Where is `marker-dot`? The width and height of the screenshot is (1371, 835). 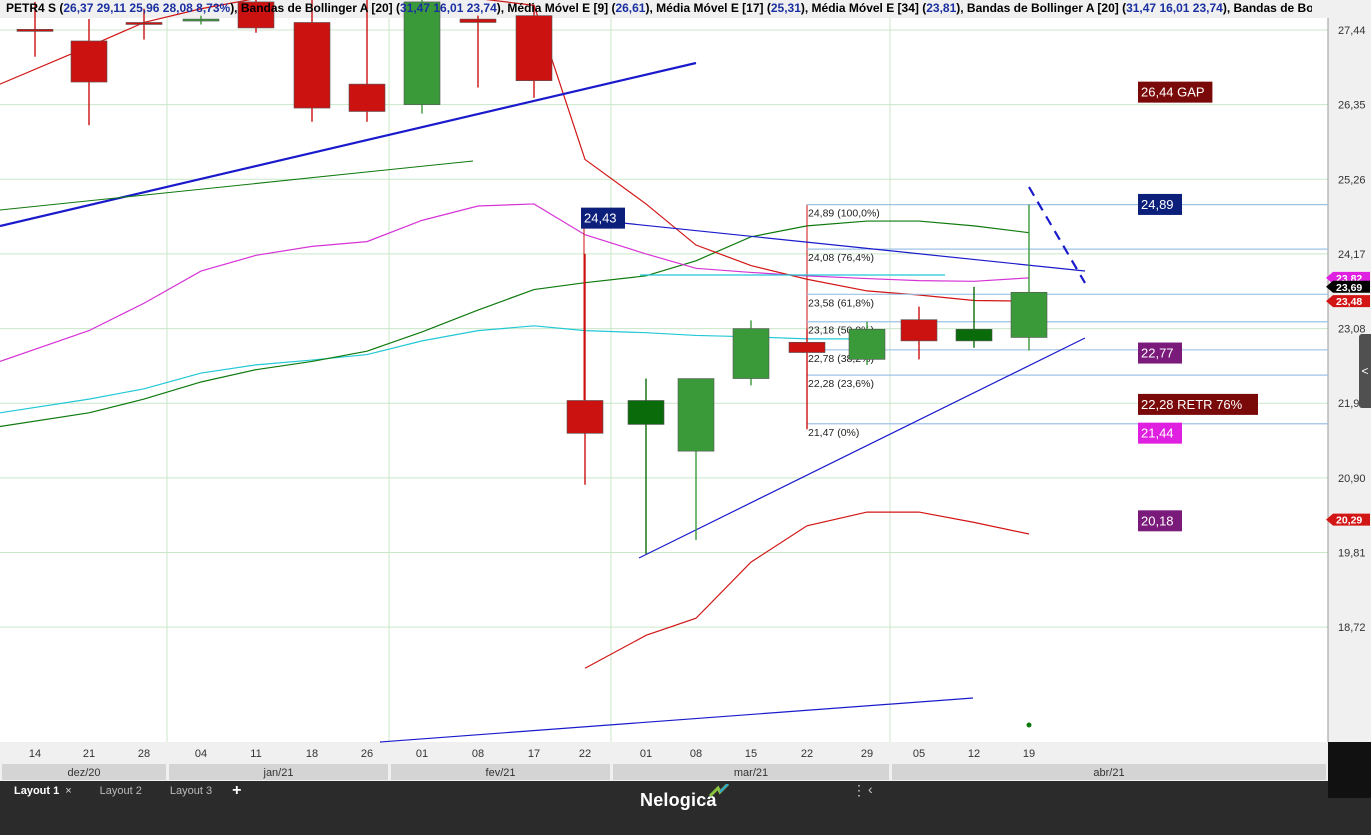 marker-dot is located at coordinates (1029, 725).